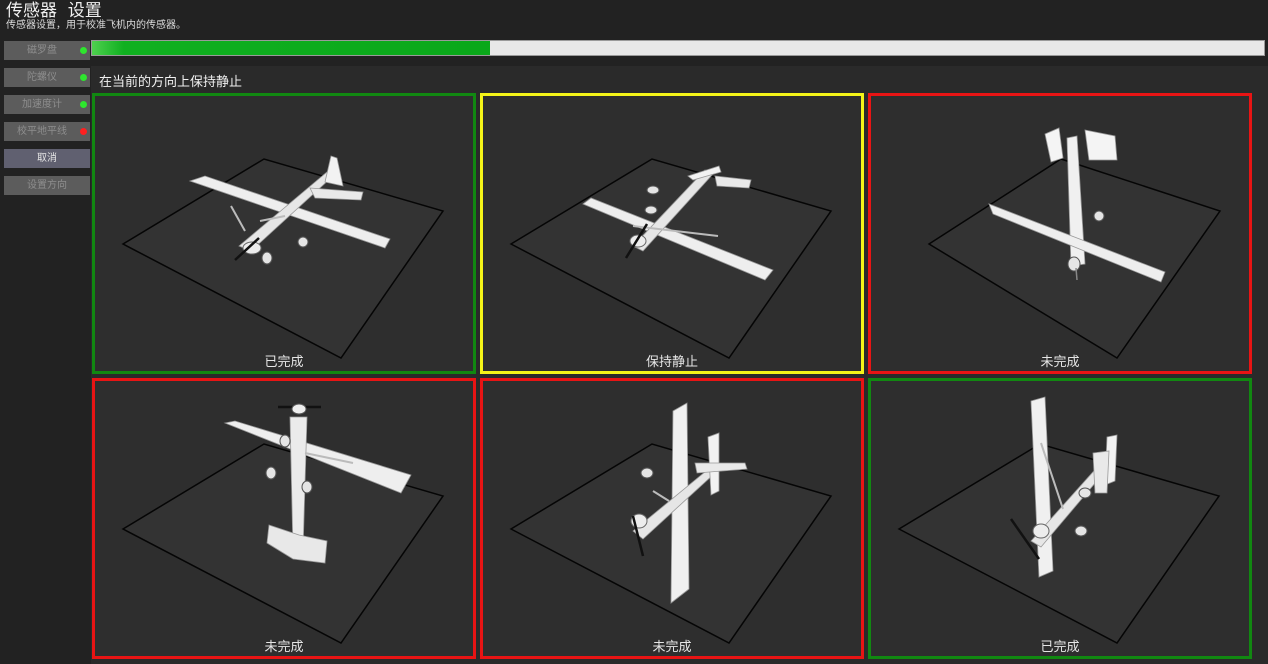  Describe the element at coordinates (42, 131) in the screenshot. I see `sidebar-item-label: 校平地平线` at that location.